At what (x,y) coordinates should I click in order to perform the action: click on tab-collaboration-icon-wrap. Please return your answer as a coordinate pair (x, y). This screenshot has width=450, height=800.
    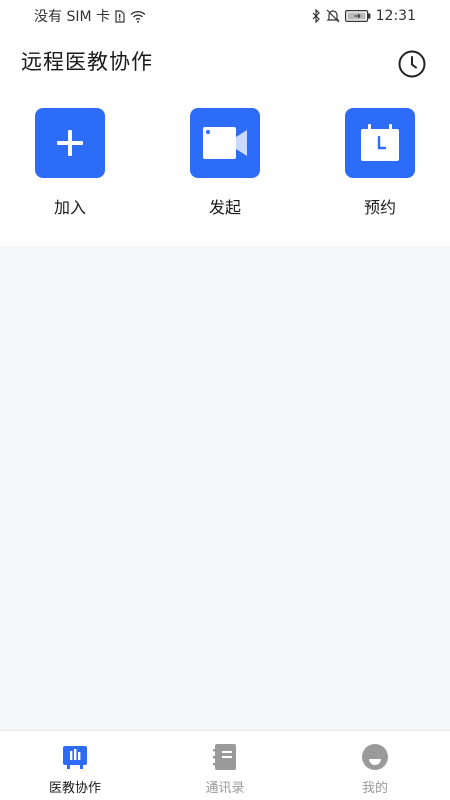
    Looking at the image, I should click on (75, 757).